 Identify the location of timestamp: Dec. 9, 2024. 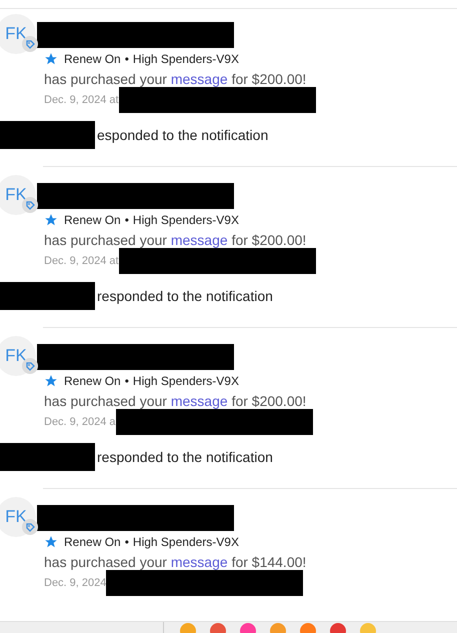
(75, 583).